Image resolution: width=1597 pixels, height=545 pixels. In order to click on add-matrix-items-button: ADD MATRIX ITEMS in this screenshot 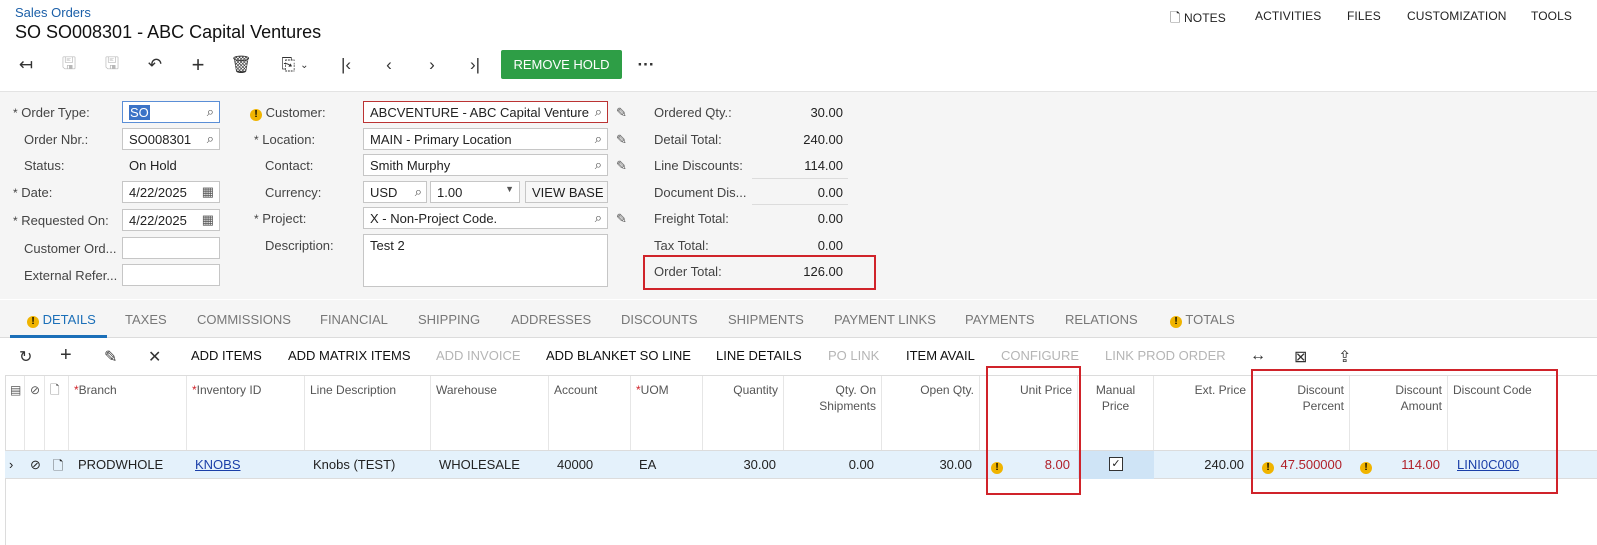, I will do `click(349, 355)`.